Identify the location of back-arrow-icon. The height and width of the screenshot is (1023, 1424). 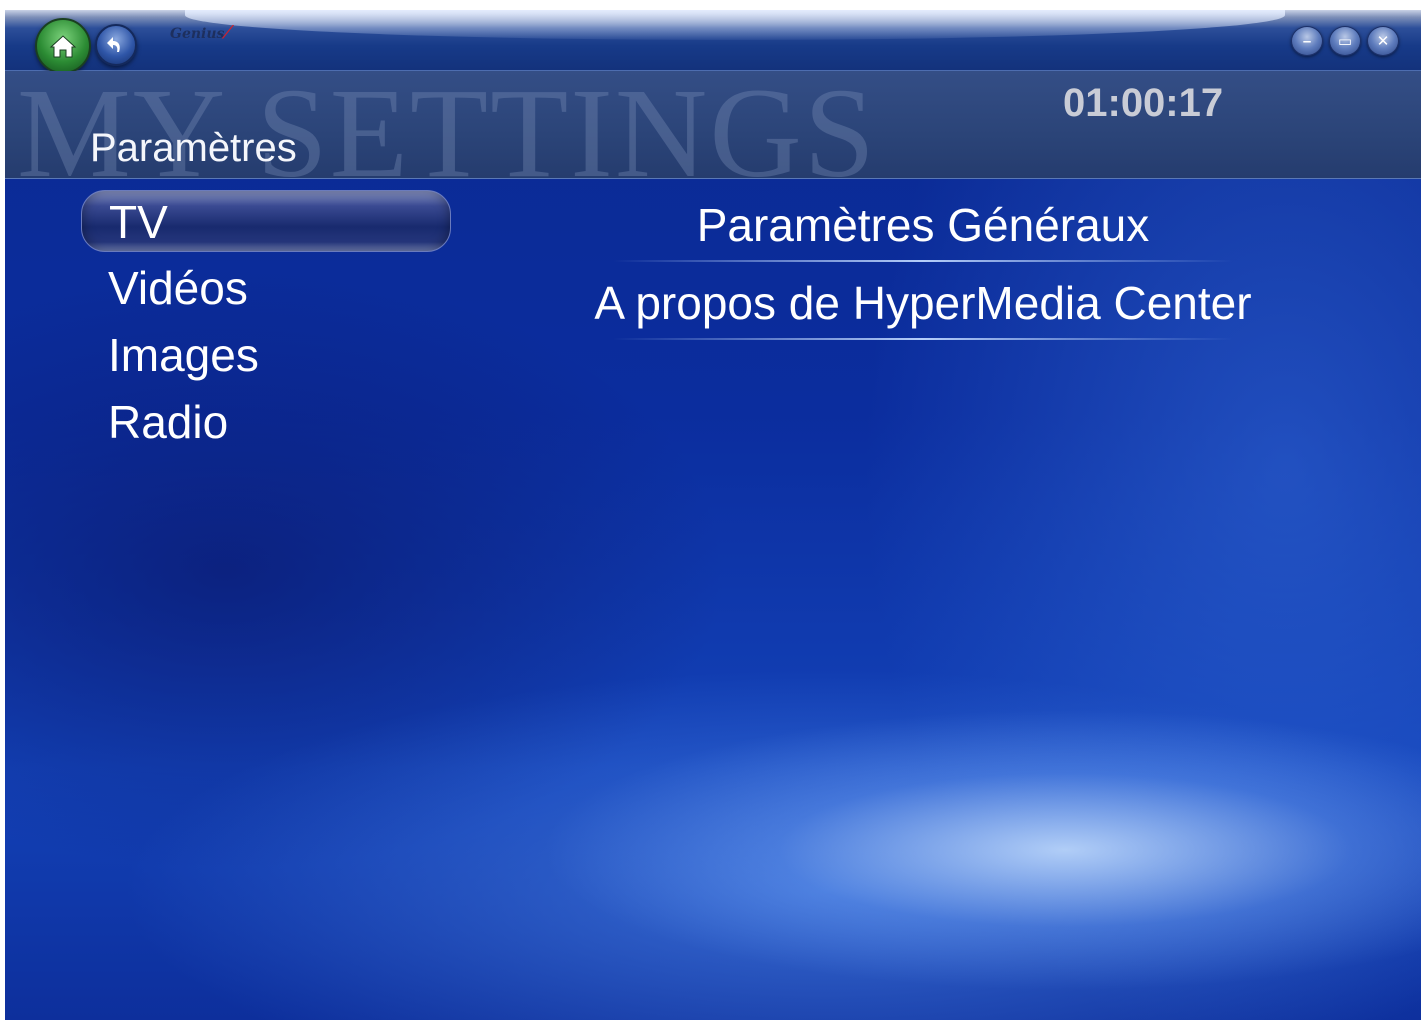
(113, 44).